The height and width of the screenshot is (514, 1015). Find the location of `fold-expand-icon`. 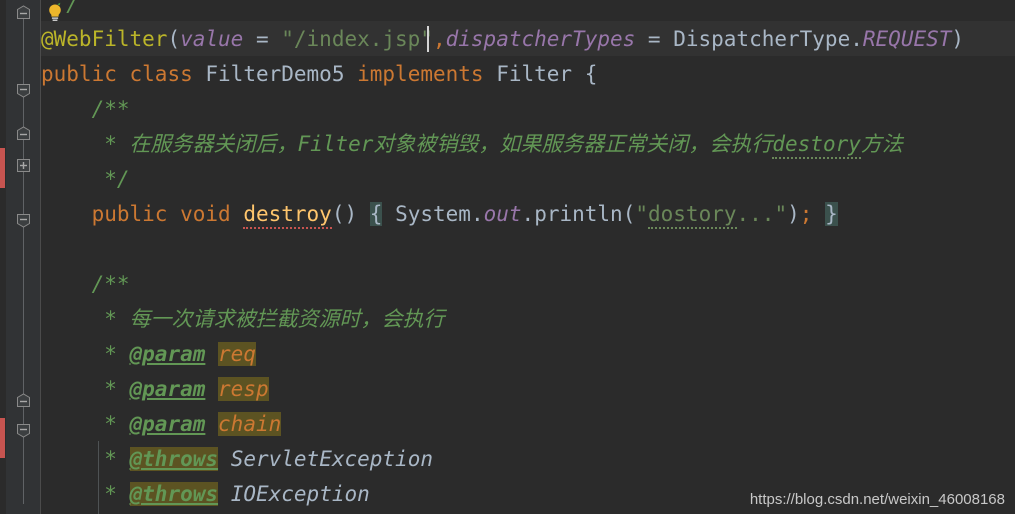

fold-expand-icon is located at coordinates (23, 165).